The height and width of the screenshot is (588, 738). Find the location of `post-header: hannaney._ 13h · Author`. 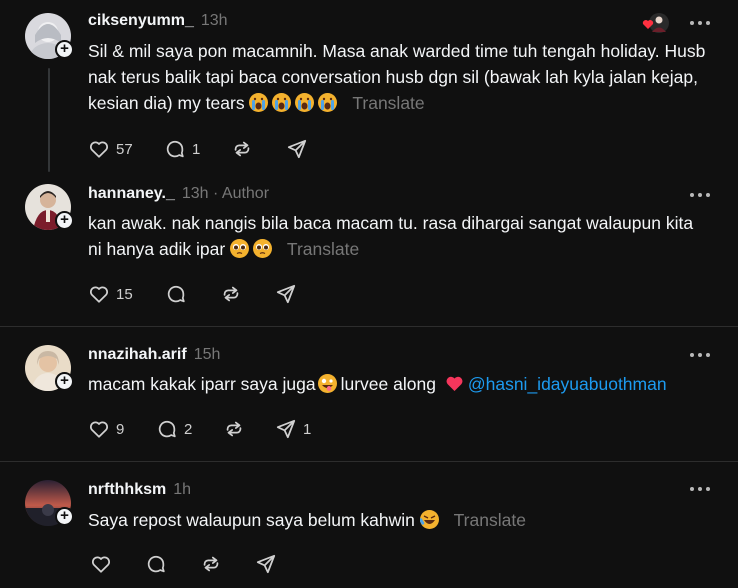

post-header: hannaney._ 13h · Author is located at coordinates (178, 194).